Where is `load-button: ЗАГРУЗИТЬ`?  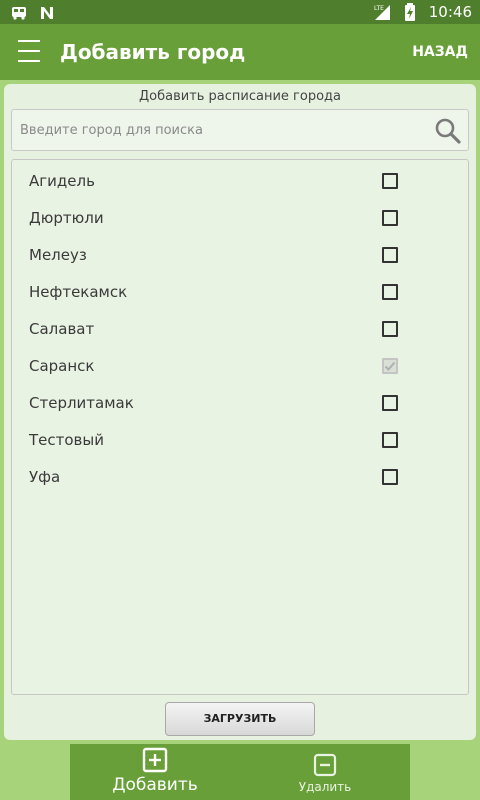 load-button: ЗАГРУЗИТЬ is located at coordinates (240, 719).